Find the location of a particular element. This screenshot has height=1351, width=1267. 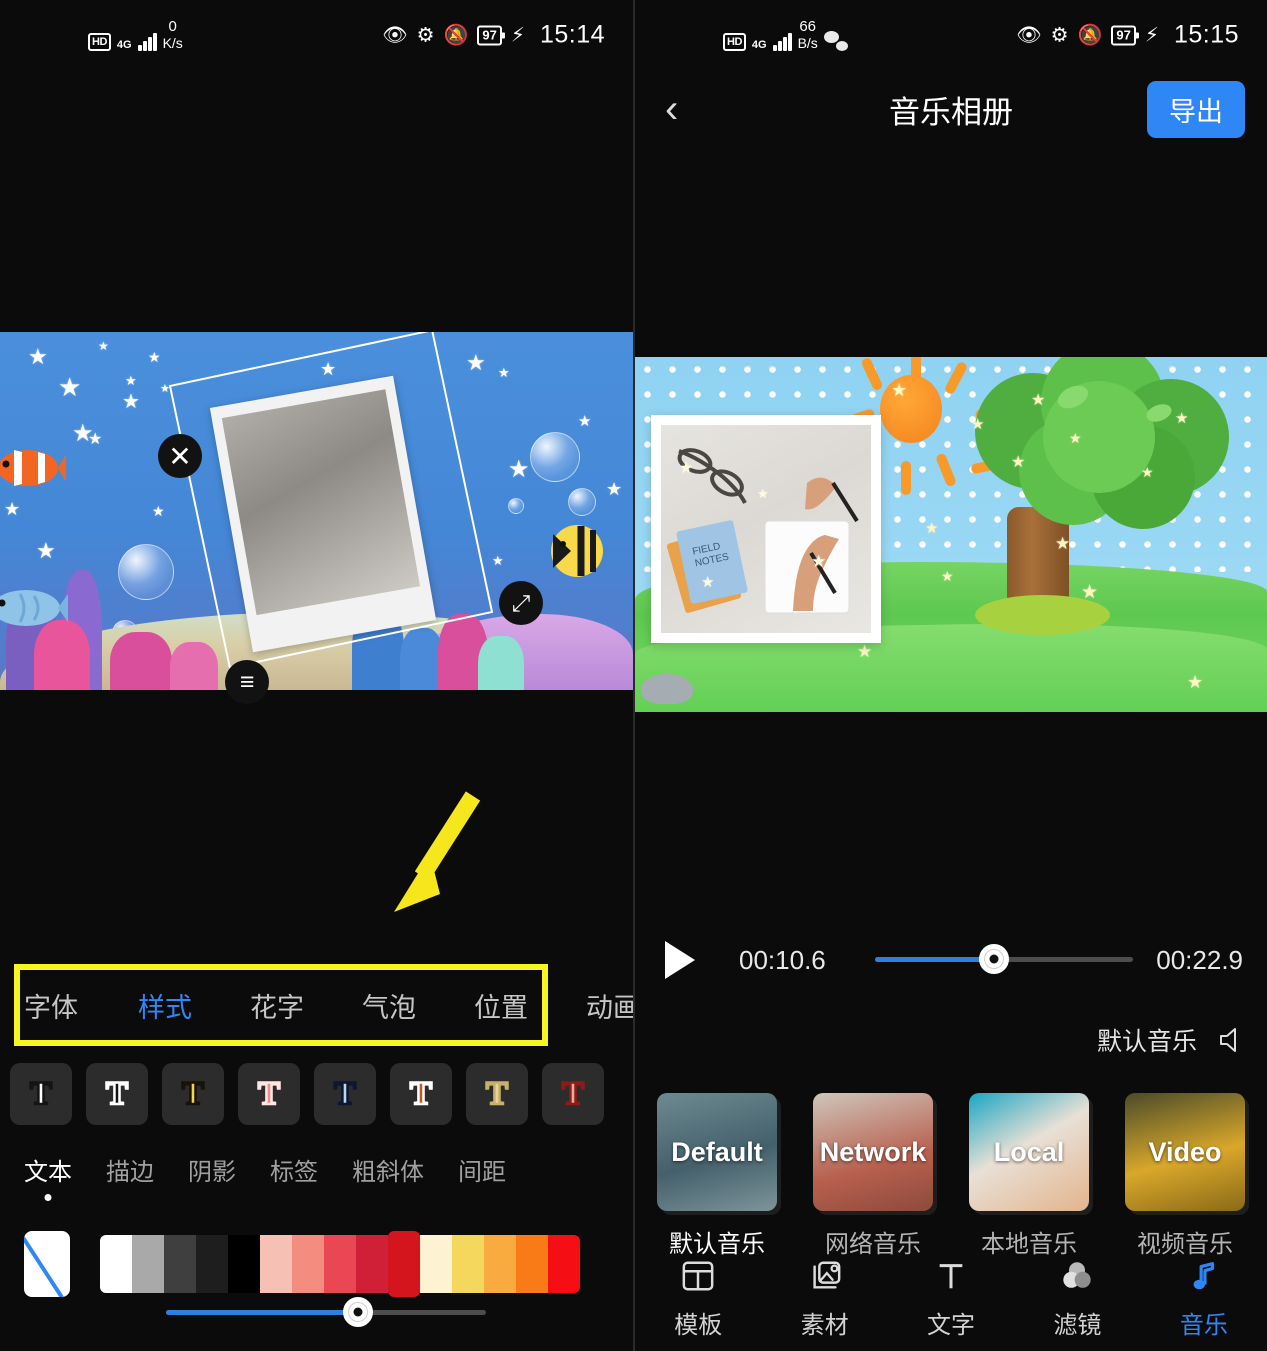

subtab-spacing: 间距 is located at coordinates (482, 1169).